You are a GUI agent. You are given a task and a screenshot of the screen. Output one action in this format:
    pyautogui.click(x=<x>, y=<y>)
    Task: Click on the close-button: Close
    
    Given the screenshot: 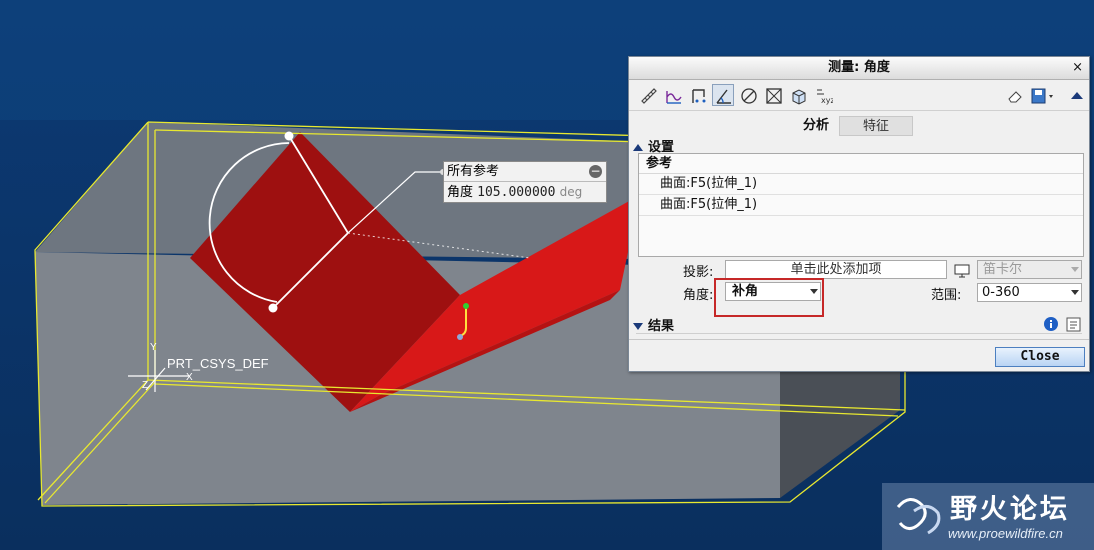 What is the action you would take?
    pyautogui.click(x=1040, y=357)
    